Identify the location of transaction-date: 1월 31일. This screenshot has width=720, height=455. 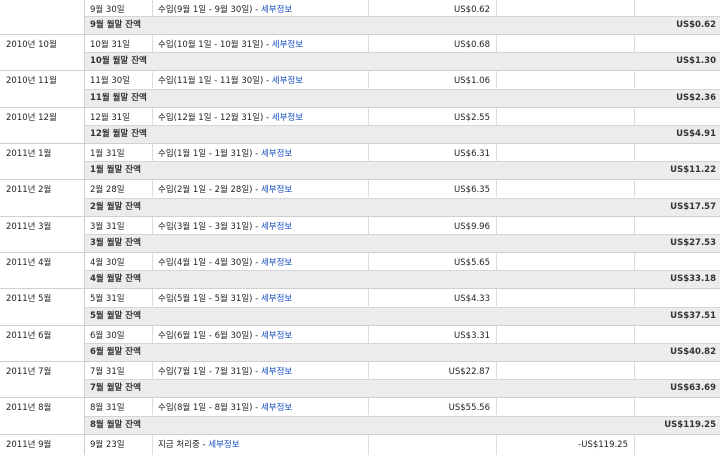
(107, 153).